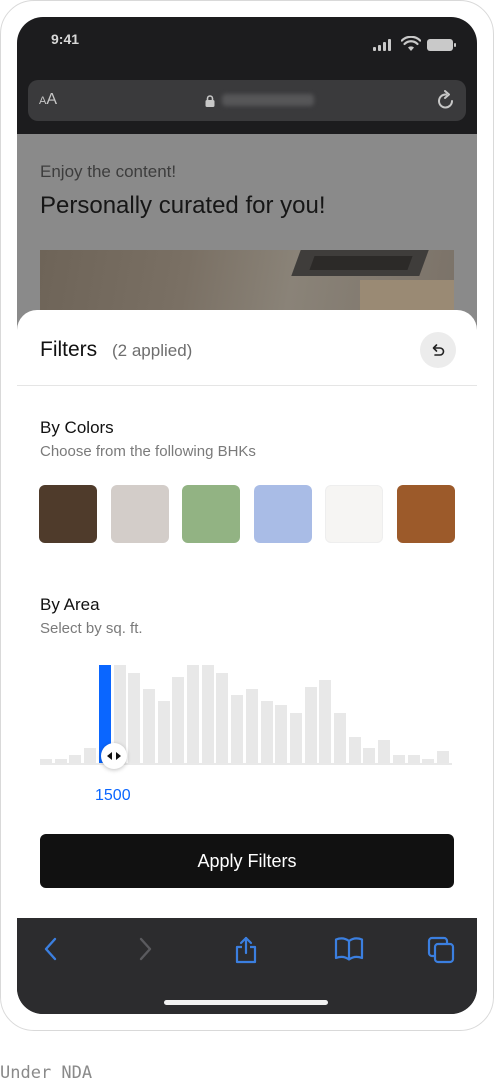 The width and height of the screenshot is (494, 1086). What do you see at coordinates (349, 951) in the screenshot?
I see `book-icon` at bounding box center [349, 951].